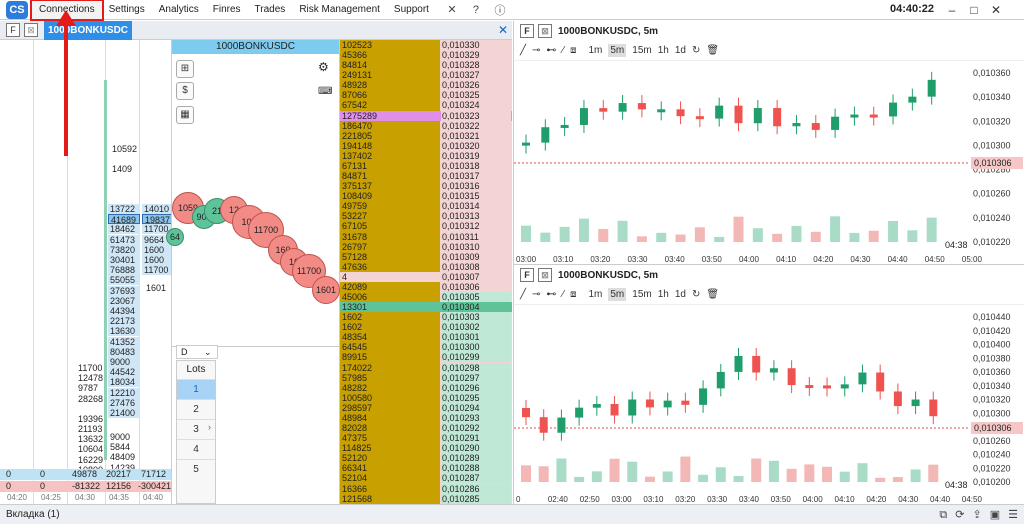 The image size is (1024, 525). Describe the element at coordinates (426, 75) in the screenshot. I see `dom-row: 249131 0,010327` at that location.